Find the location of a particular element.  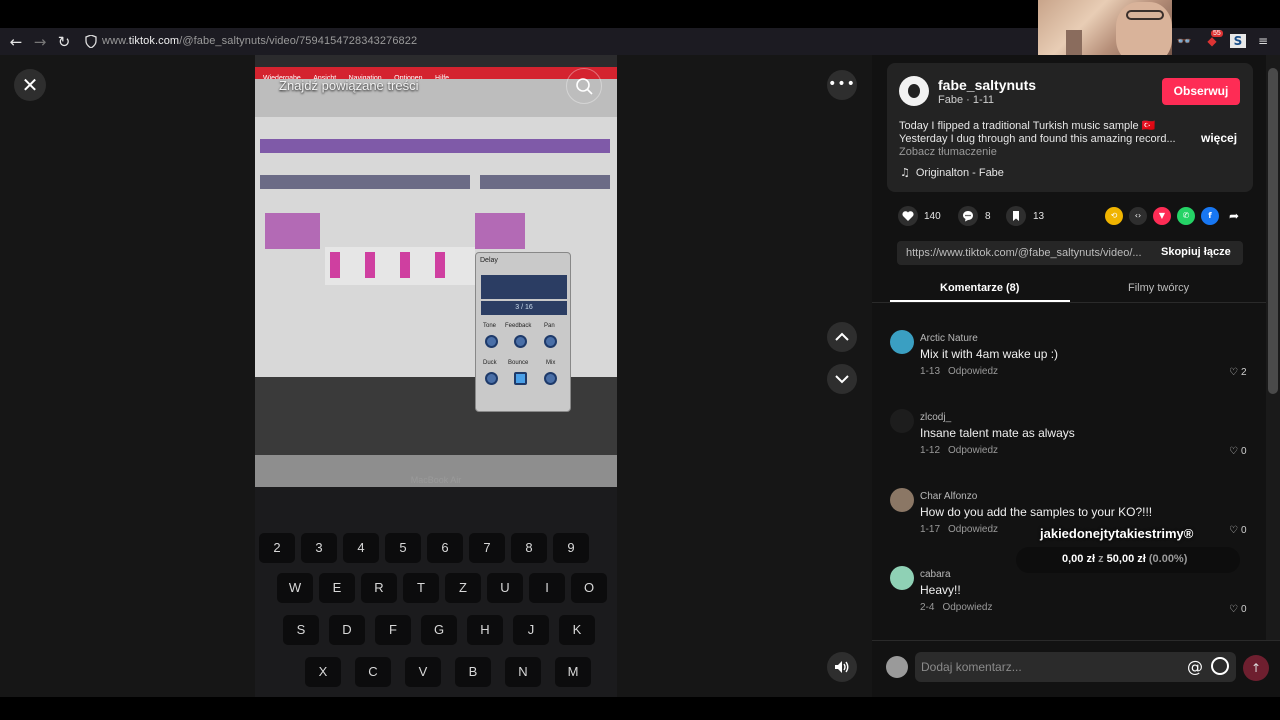

key: J is located at coordinates (531, 630).